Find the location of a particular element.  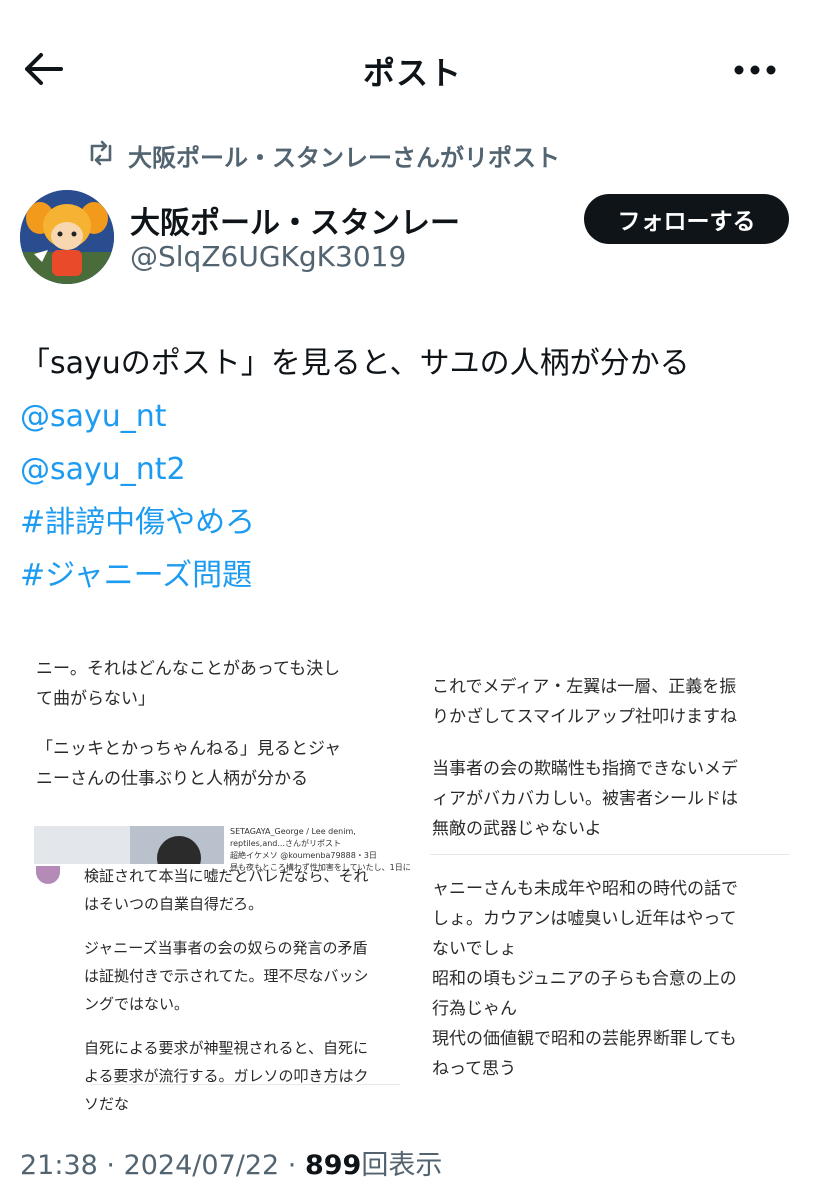

mention-link: @sayu_nt is located at coordinates (93, 416).